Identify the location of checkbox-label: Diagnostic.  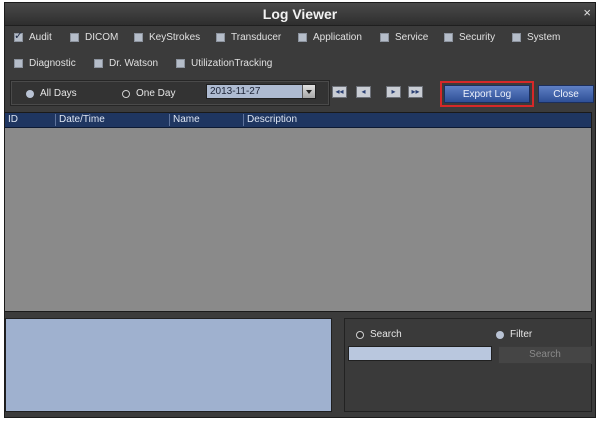
(52, 63).